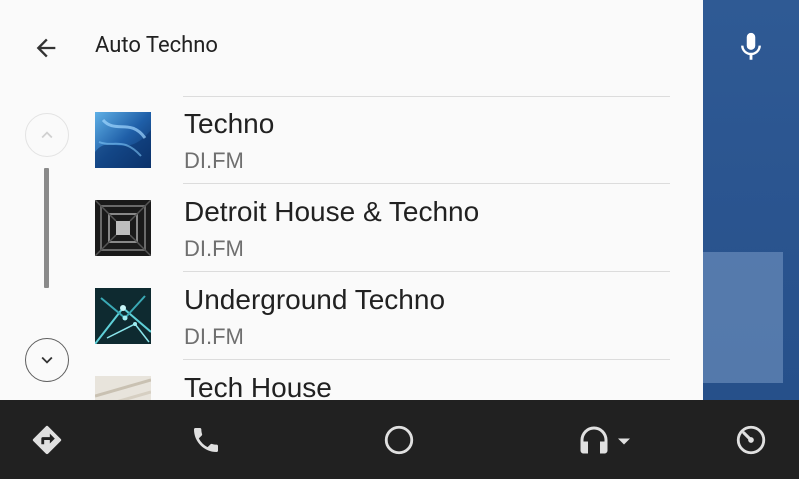 The image size is (799, 479). I want to click on station-title: Underground Techno, so click(315, 299).